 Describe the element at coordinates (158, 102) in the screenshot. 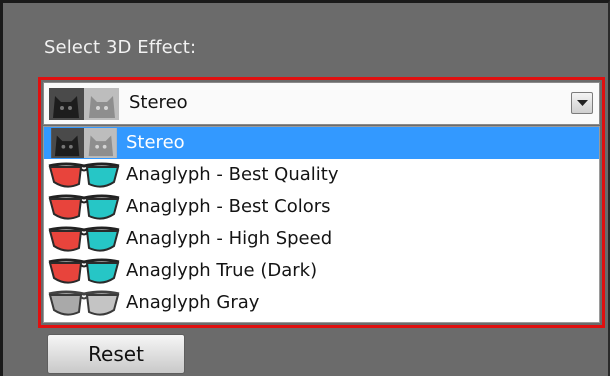

I see `effect-select-value: Stereo` at that location.